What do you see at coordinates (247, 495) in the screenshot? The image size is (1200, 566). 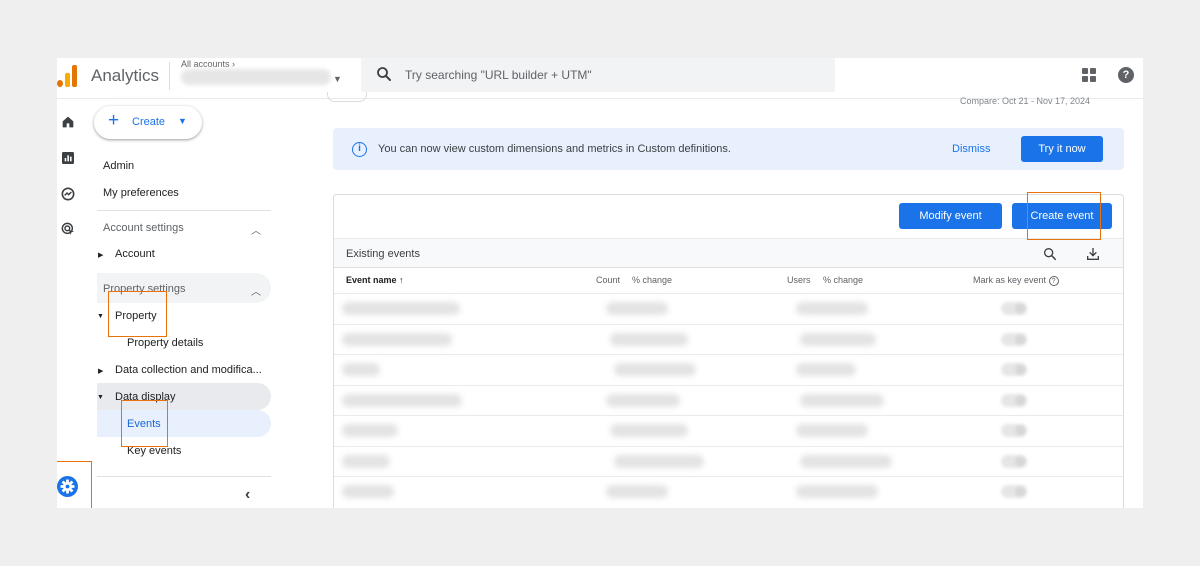 I see `chevron-left-icon: ‹` at bounding box center [247, 495].